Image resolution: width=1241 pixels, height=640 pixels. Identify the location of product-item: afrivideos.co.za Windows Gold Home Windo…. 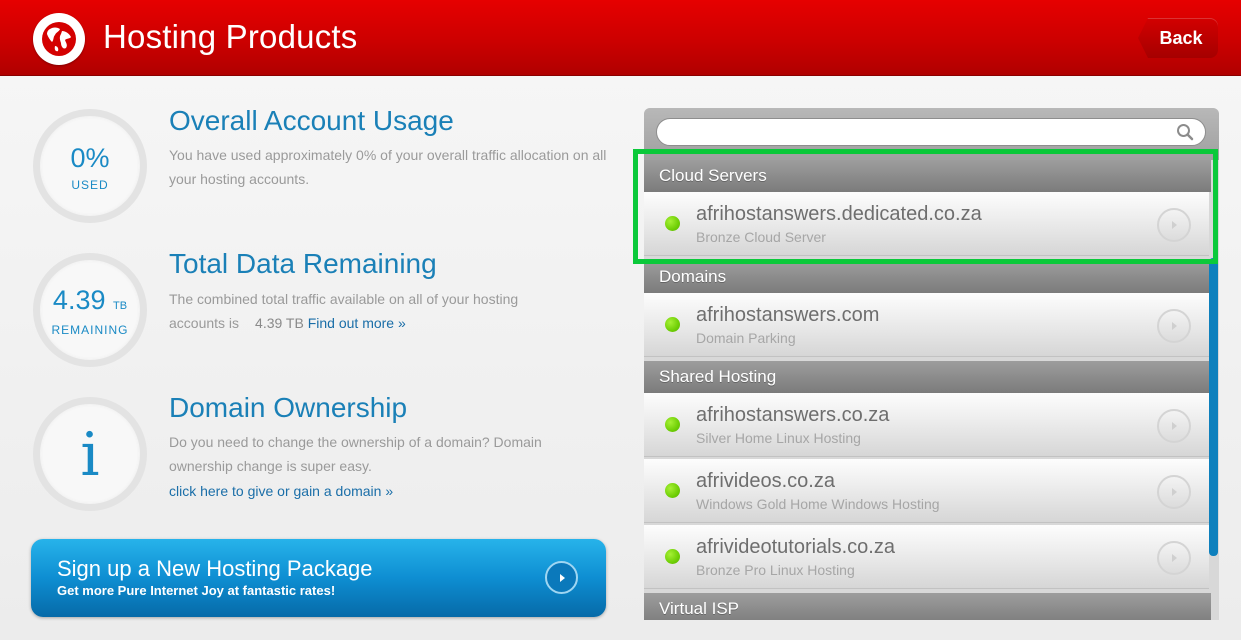
(926, 491).